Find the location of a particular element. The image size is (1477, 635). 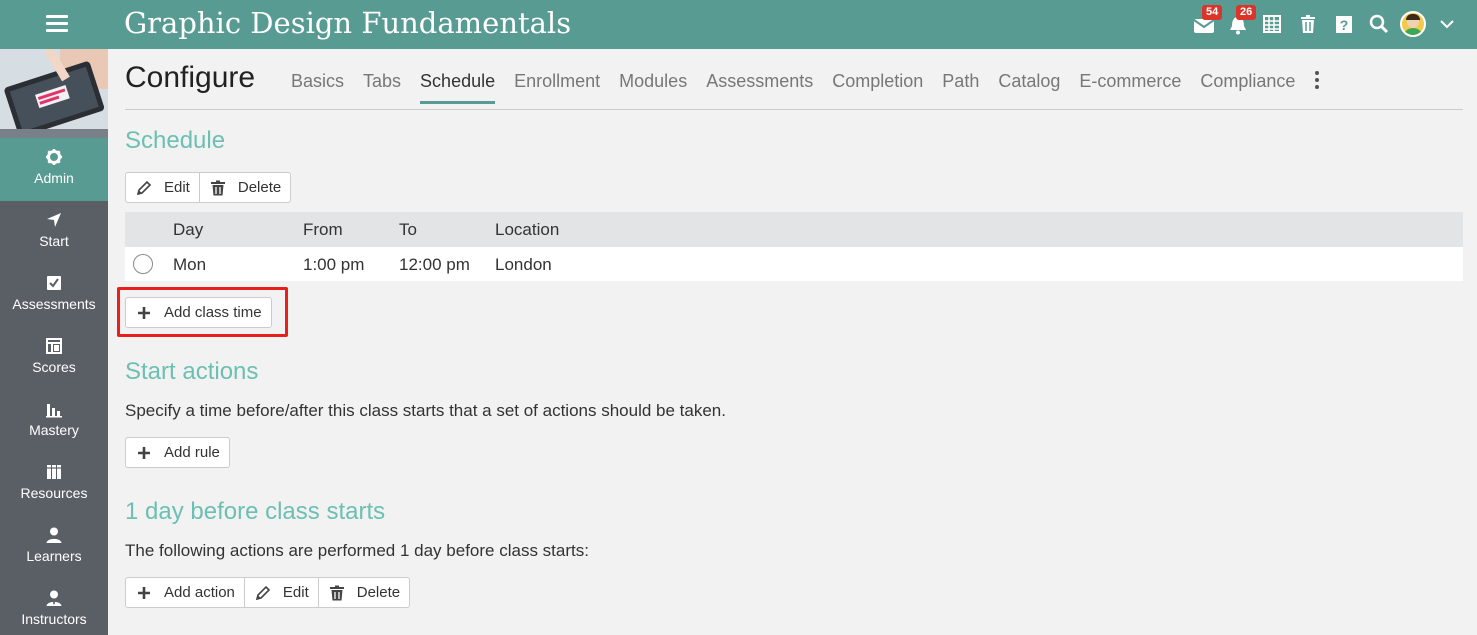

page-title: Configure is located at coordinates (190, 77).